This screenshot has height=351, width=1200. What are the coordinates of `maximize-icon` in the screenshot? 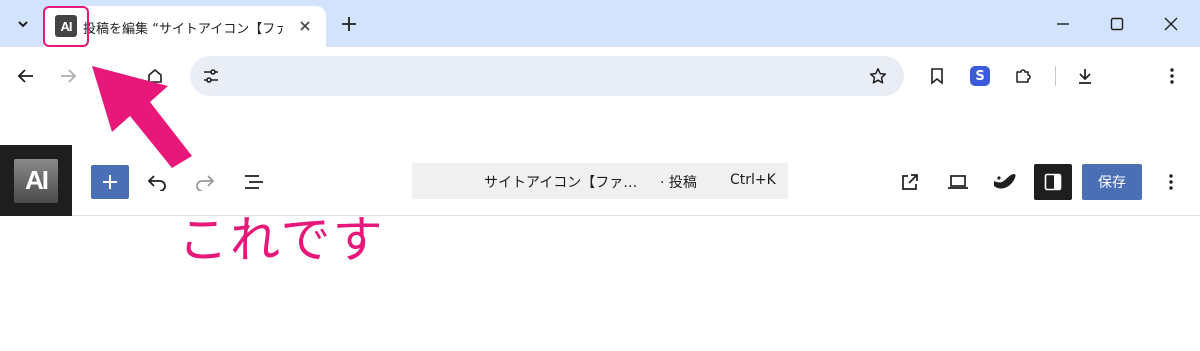 It's located at (1117, 24).